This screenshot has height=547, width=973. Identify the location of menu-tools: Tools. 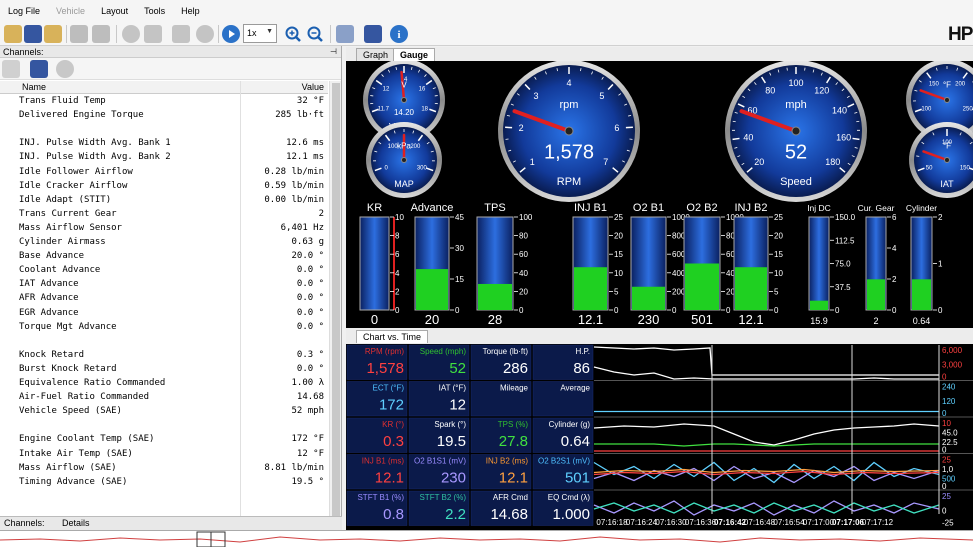
(154, 11).